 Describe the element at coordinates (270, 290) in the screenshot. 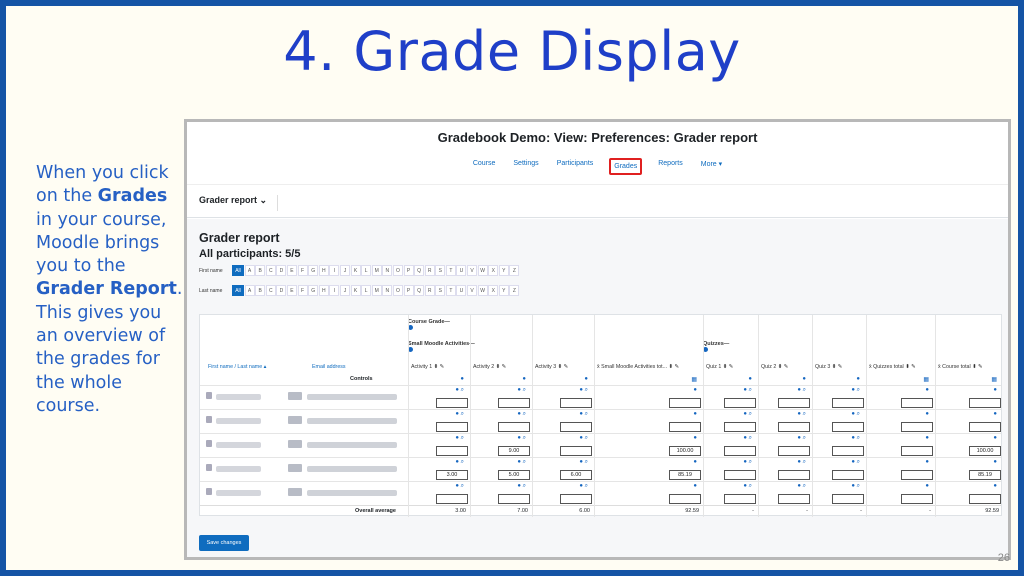

I see `initial-filter-c: C` at that location.